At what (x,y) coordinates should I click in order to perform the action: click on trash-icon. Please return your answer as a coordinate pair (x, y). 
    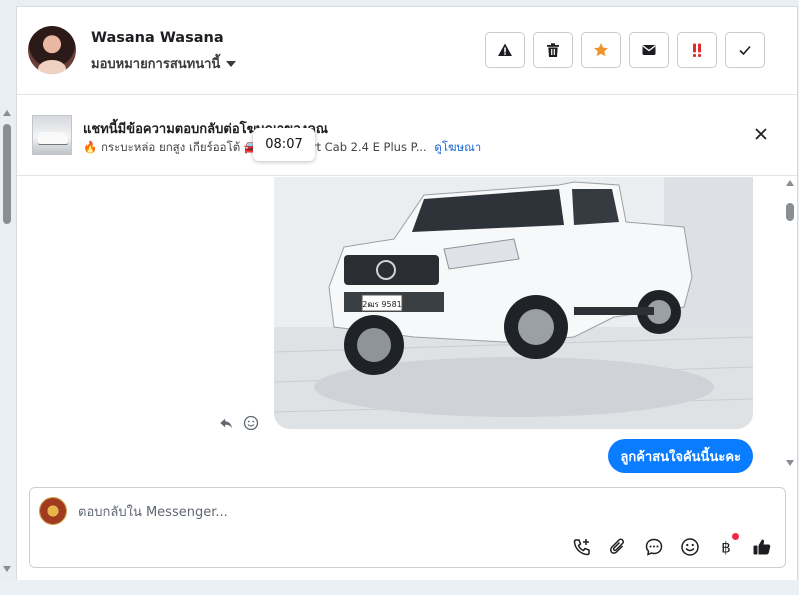
    Looking at the image, I should click on (553, 50).